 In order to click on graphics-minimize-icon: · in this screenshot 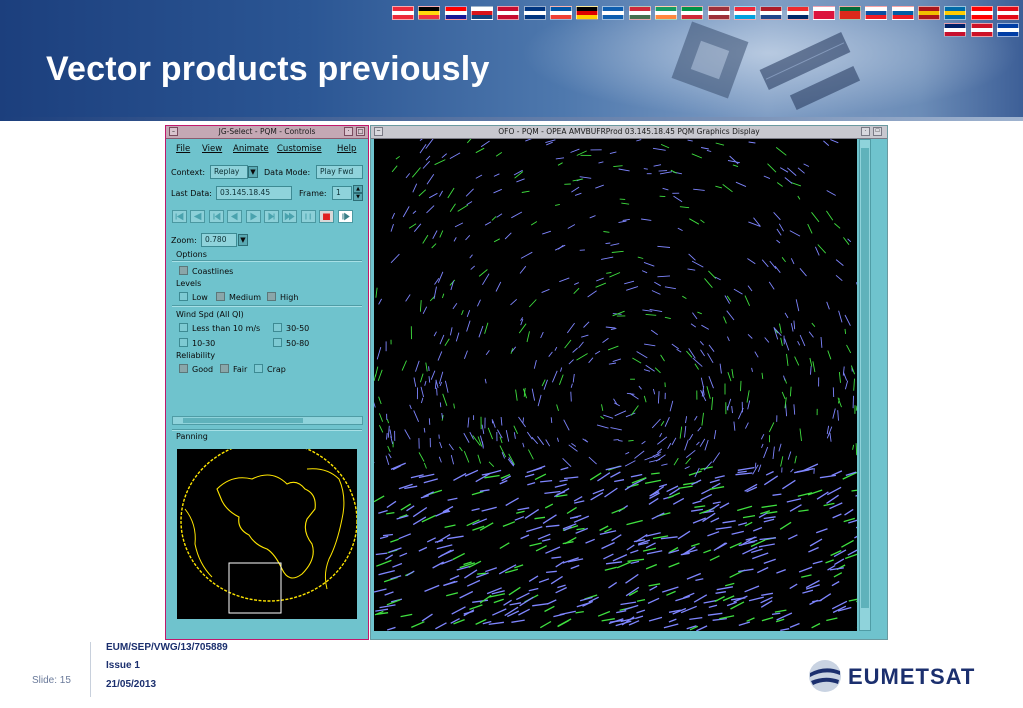, I will do `click(865, 131)`.